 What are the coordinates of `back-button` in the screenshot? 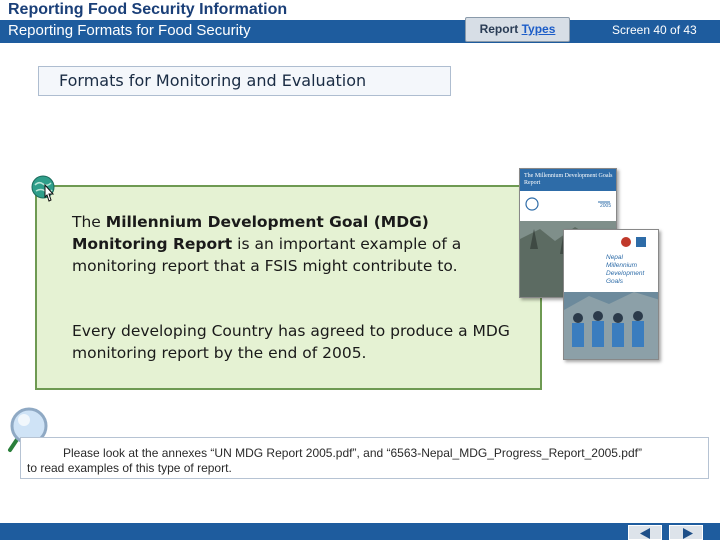 It's located at (645, 532).